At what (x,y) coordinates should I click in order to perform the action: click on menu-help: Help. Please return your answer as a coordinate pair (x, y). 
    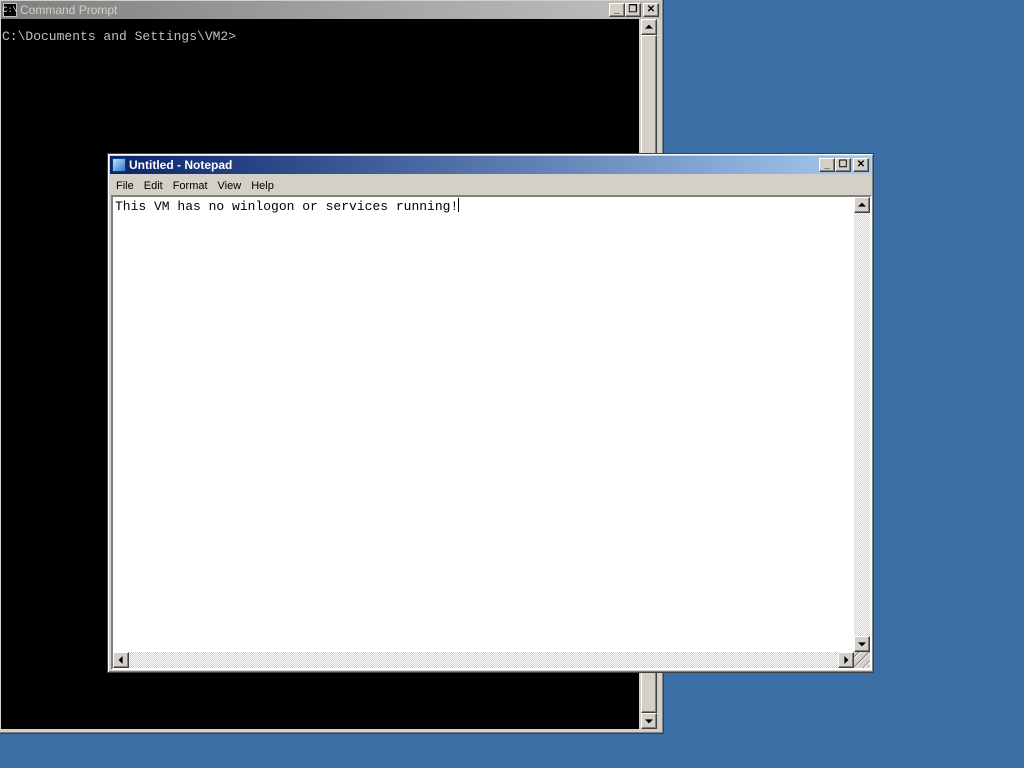
    Looking at the image, I should click on (262, 186).